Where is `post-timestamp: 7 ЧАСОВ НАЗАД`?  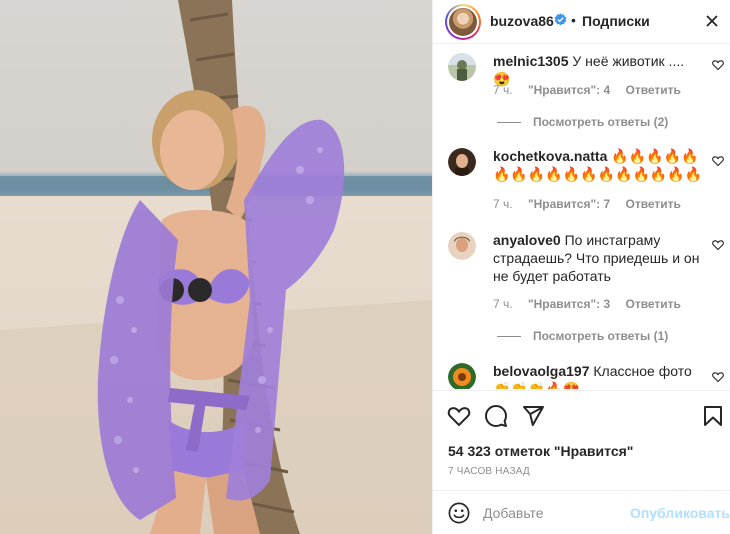 post-timestamp: 7 ЧАСОВ НАЗАД is located at coordinates (489, 471).